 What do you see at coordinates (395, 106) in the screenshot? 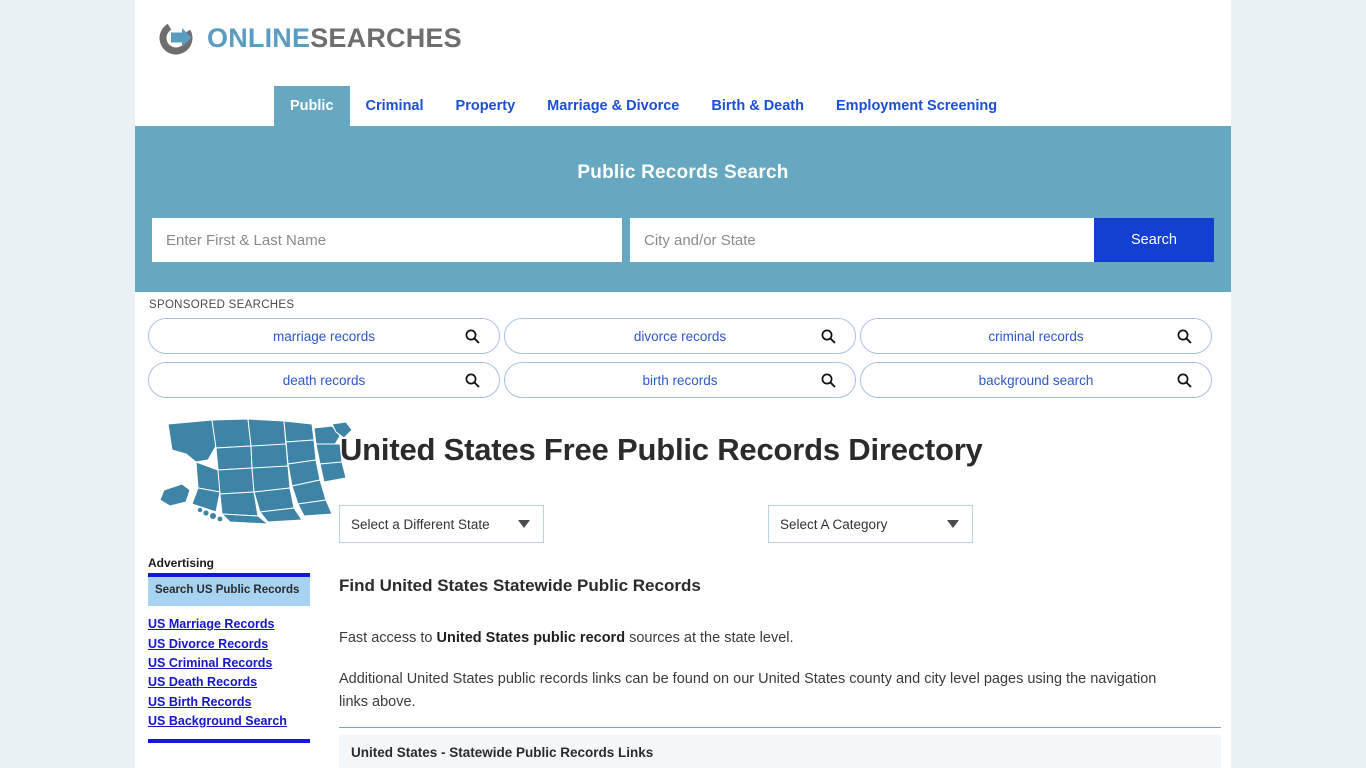
I see `tab-criminal: Criminal` at bounding box center [395, 106].